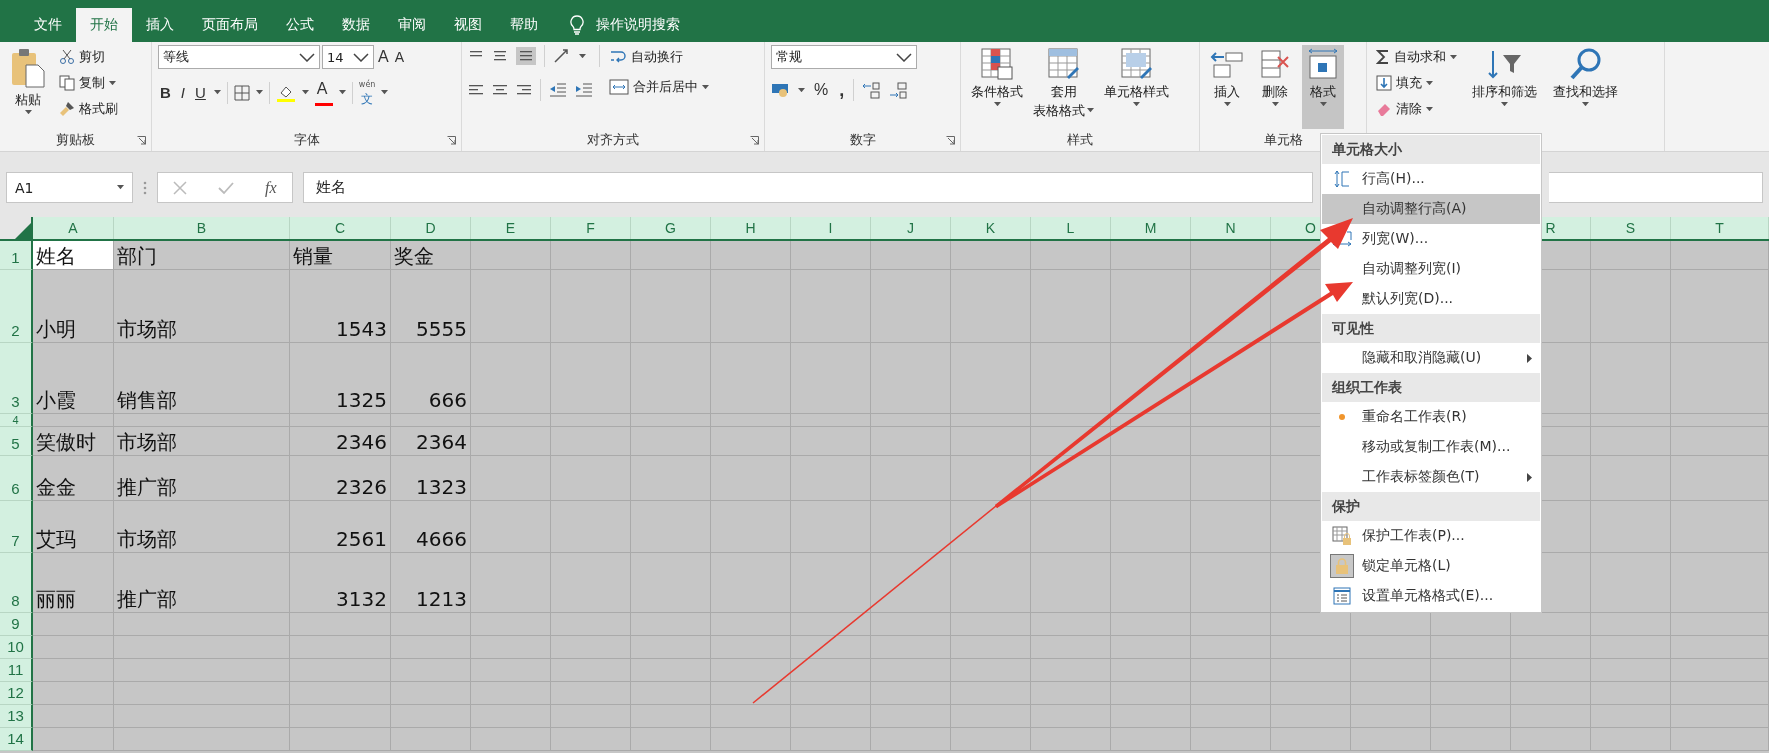 This screenshot has width=1769, height=753. Describe the element at coordinates (613, 140) in the screenshot. I see `group-label: 对齐方式` at that location.